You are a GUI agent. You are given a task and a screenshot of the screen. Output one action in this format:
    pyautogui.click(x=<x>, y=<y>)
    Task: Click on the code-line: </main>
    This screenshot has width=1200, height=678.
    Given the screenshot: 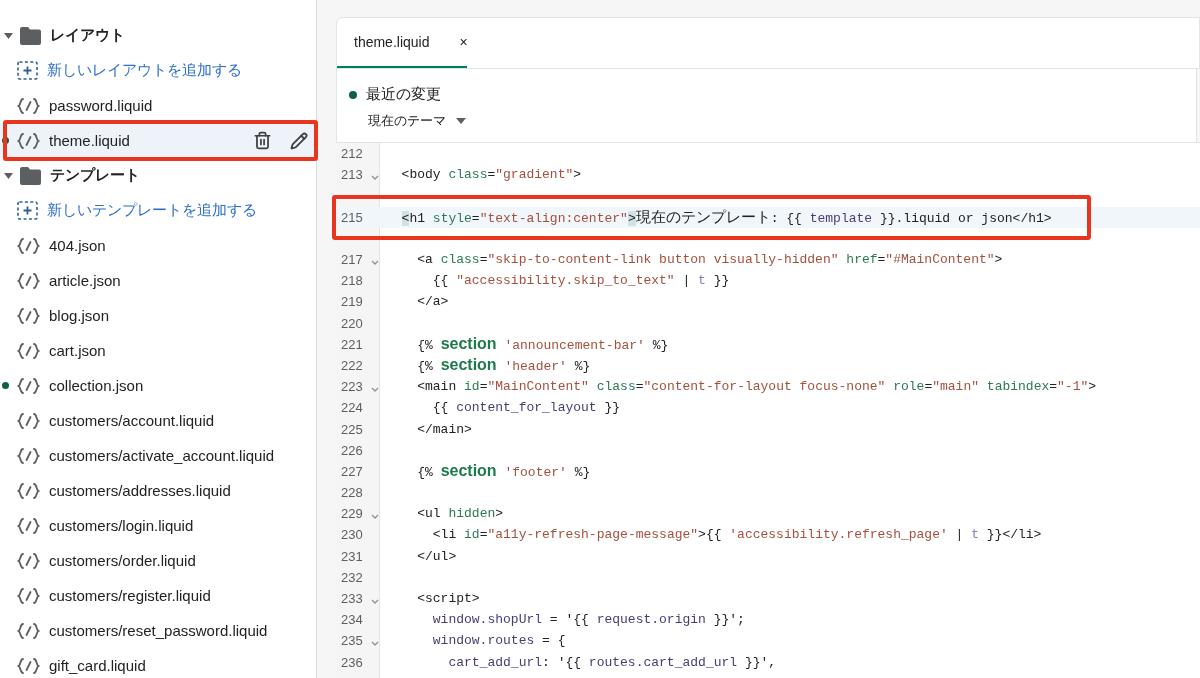 What is the action you would take?
    pyautogui.click(x=444, y=429)
    